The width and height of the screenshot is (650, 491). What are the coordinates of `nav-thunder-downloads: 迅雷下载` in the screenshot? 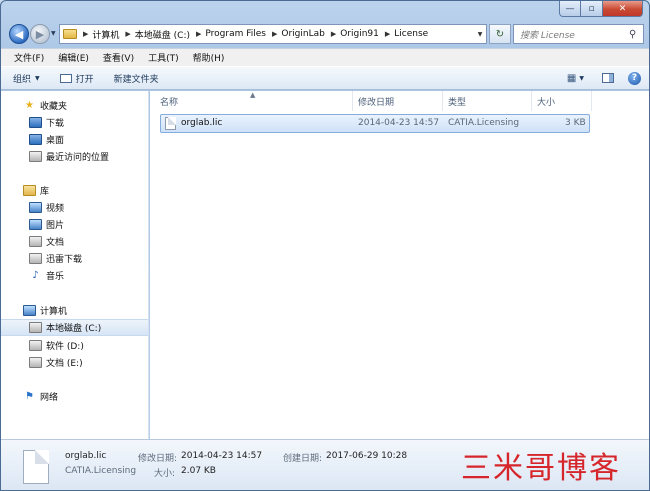 It's located at (74, 258).